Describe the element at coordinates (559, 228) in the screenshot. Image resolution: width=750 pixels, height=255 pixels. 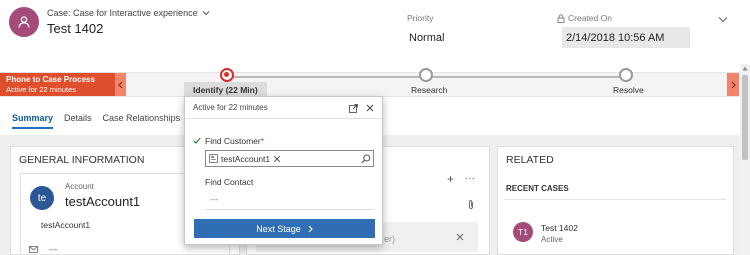
I see `recent-case-title: Test 1402` at that location.